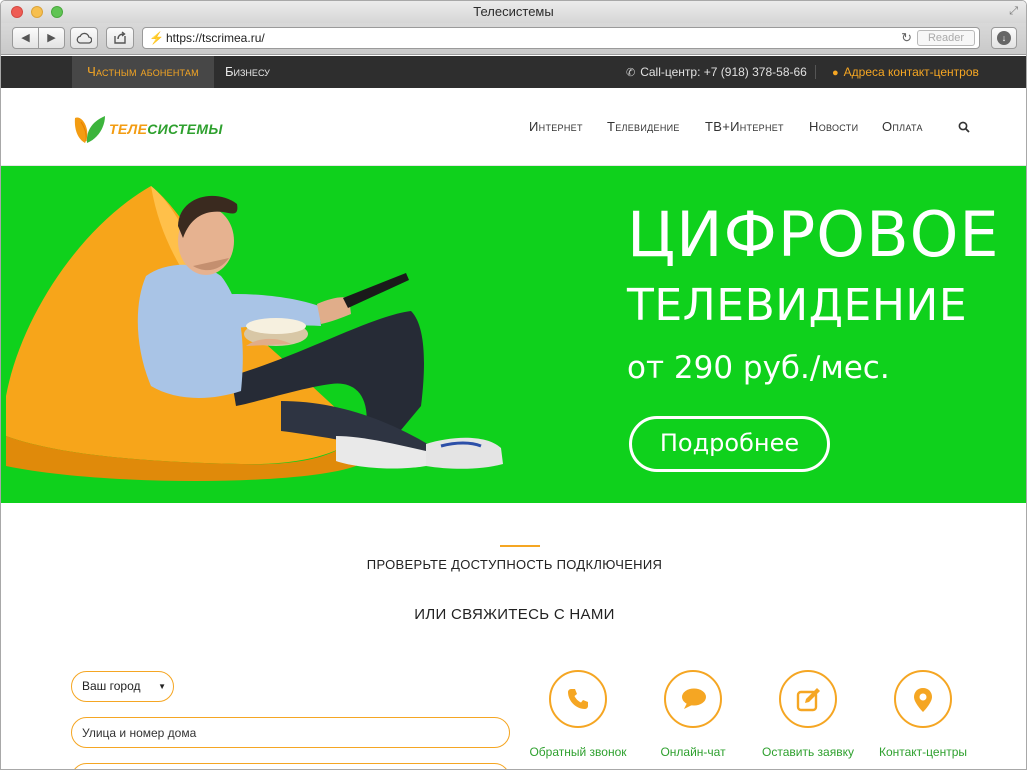 This screenshot has height=770, width=1027. What do you see at coordinates (128, 129) in the screenshot?
I see `logo-text-part1: ТЕЛЕ` at bounding box center [128, 129].